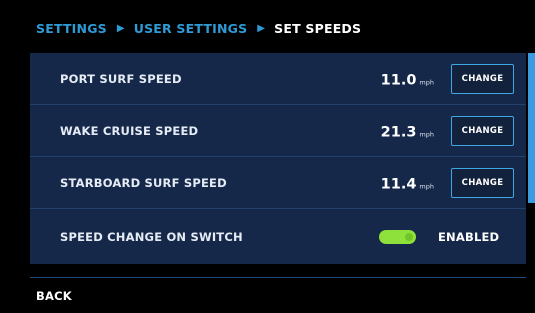 This screenshot has width=535, height=313. Describe the element at coordinates (151, 236) in the screenshot. I see `setting-label: SPEED CHANGE ON SWITCH` at that location.